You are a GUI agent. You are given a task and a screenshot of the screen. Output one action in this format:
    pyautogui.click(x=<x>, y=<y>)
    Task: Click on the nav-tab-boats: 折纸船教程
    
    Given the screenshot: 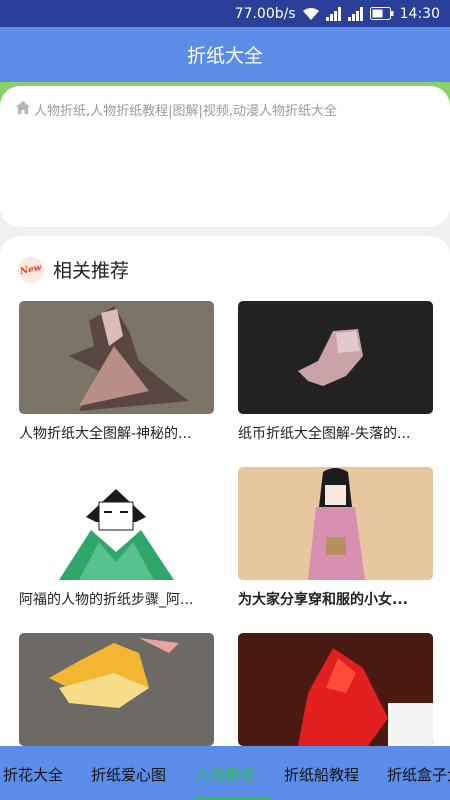 What is the action you would take?
    pyautogui.click(x=321, y=774)
    